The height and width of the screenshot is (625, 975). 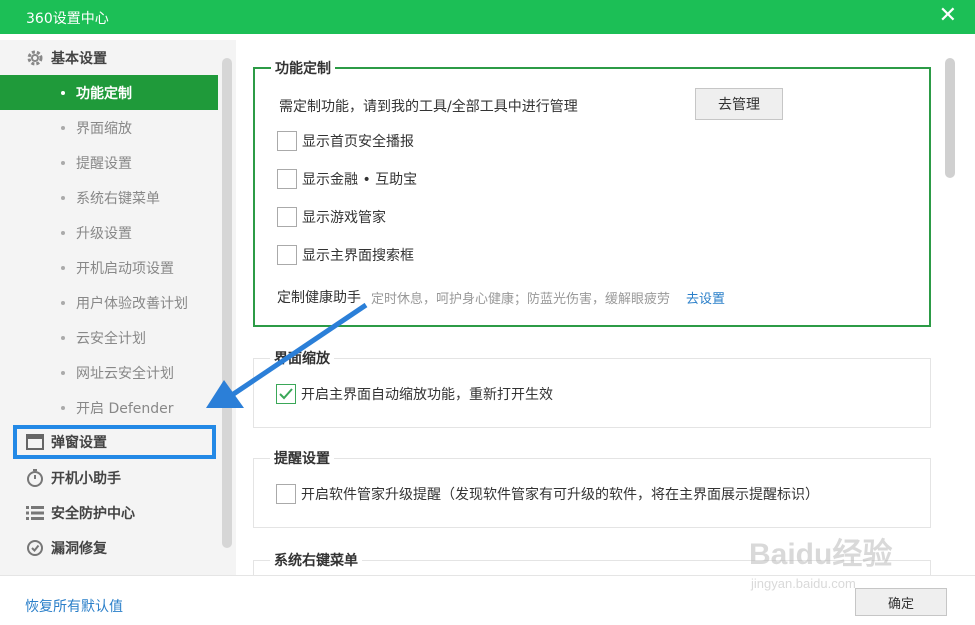 I want to click on restore-defaults-link: 恢复所有默认值, so click(x=74, y=606).